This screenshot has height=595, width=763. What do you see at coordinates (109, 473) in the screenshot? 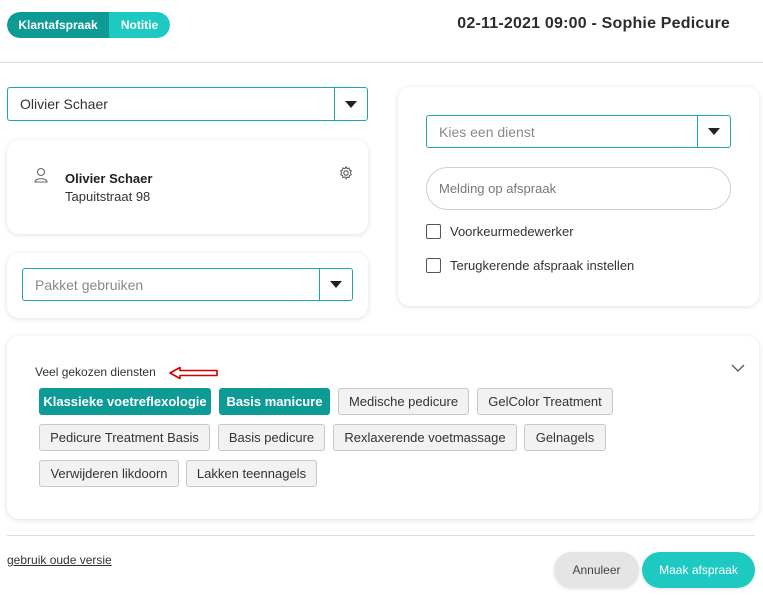
I see `service-chip-verwijderen-likdoorn: Verwijderen likdoorn` at bounding box center [109, 473].